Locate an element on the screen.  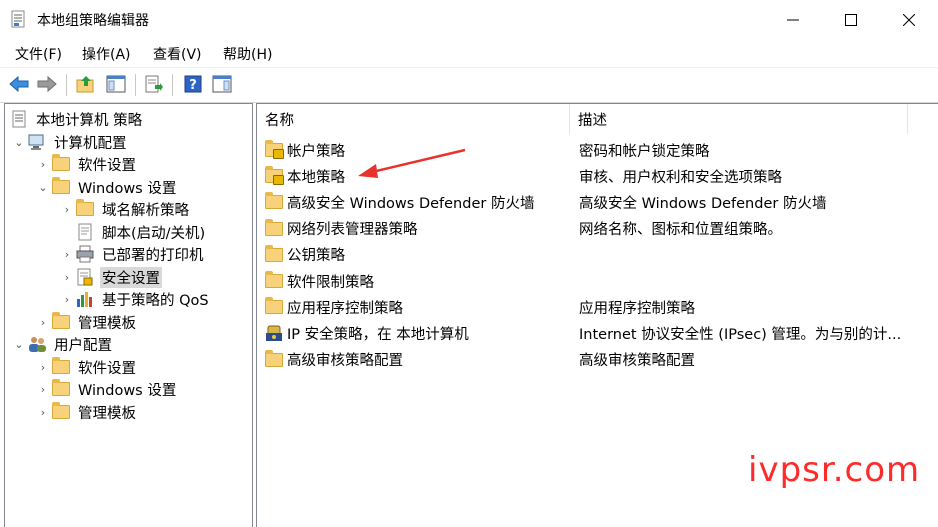
list-item: 公钥策略 is located at coordinates (597, 255).